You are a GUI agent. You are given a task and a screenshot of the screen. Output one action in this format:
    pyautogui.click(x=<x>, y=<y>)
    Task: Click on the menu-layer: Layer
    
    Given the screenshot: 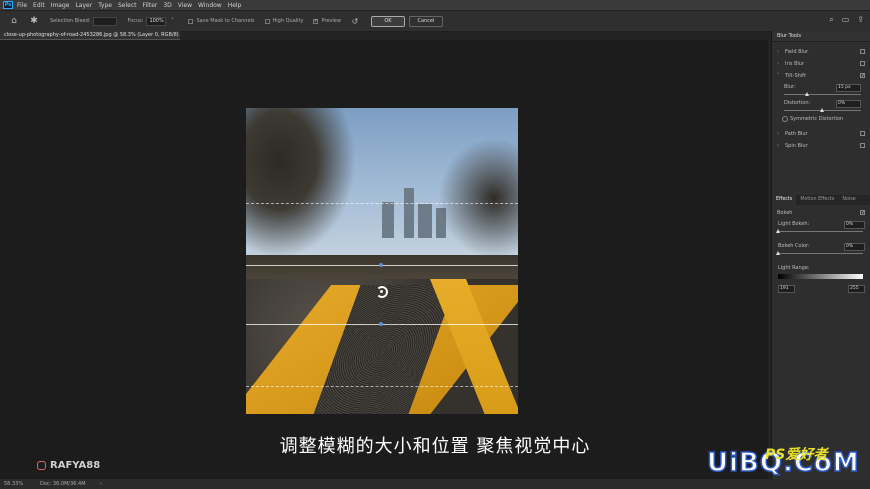 What is the action you would take?
    pyautogui.click(x=83, y=5)
    